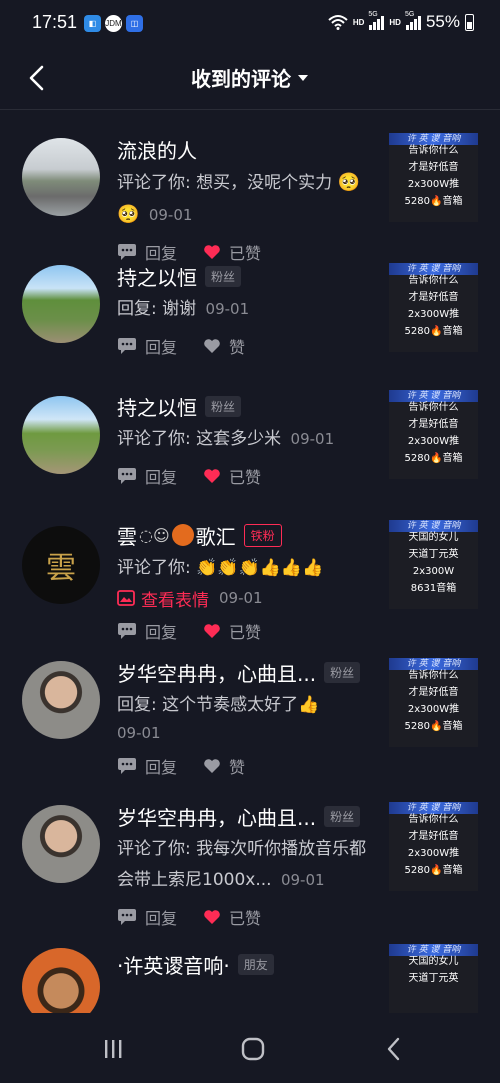 The height and width of the screenshot is (1083, 500). Describe the element at coordinates (163, 598) in the screenshot. I see `view-sticker-link: 查看表情` at that location.